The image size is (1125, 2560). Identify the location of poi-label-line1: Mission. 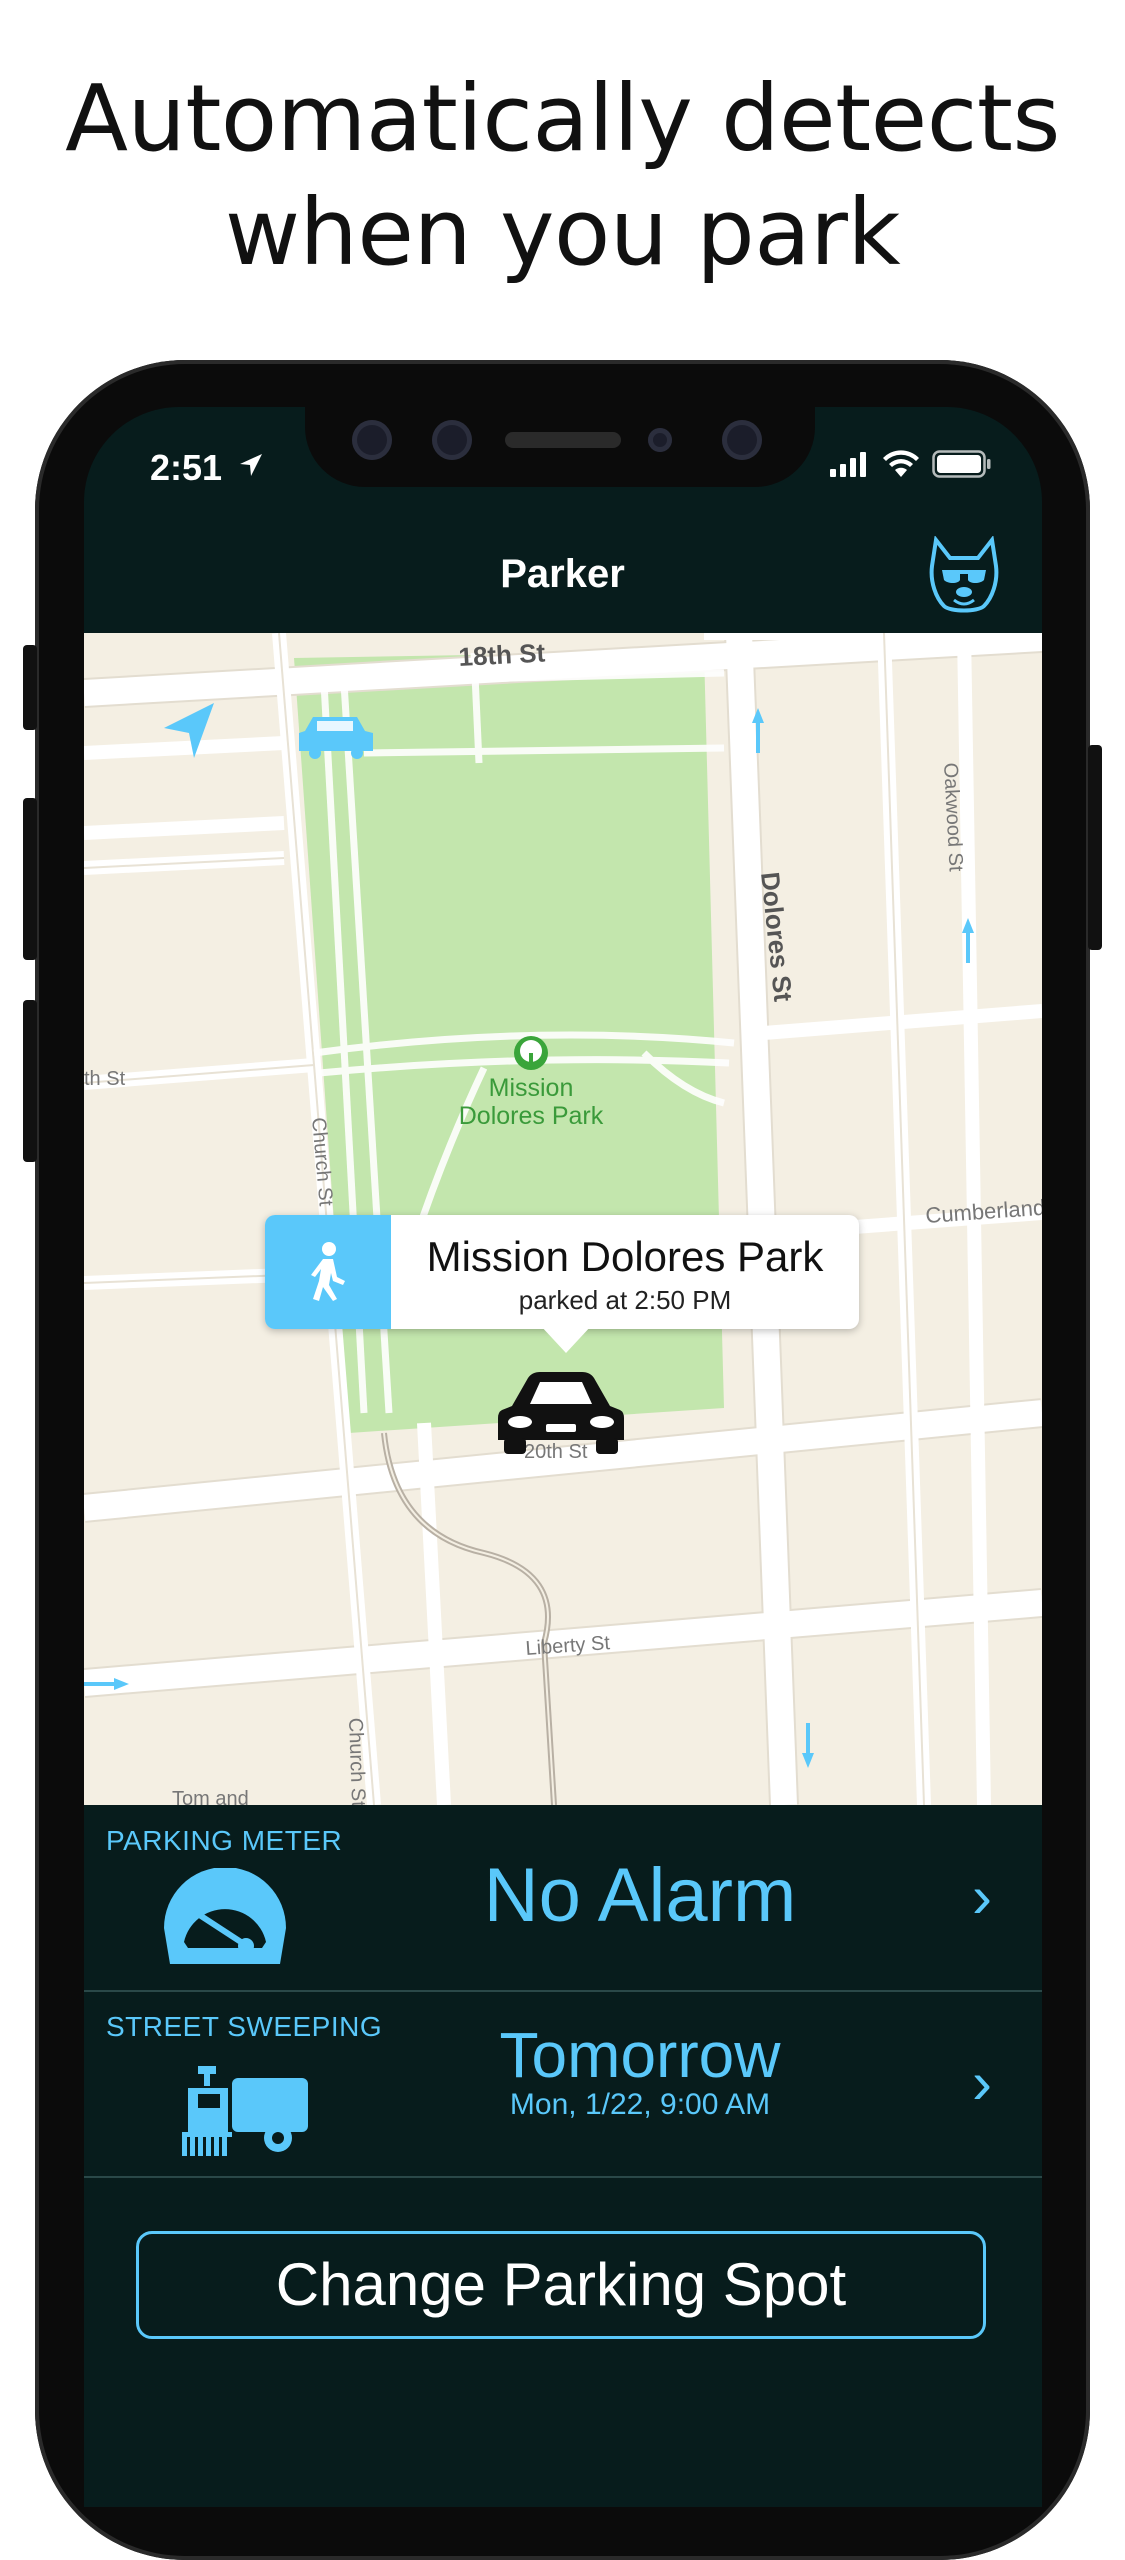
(531, 1088).